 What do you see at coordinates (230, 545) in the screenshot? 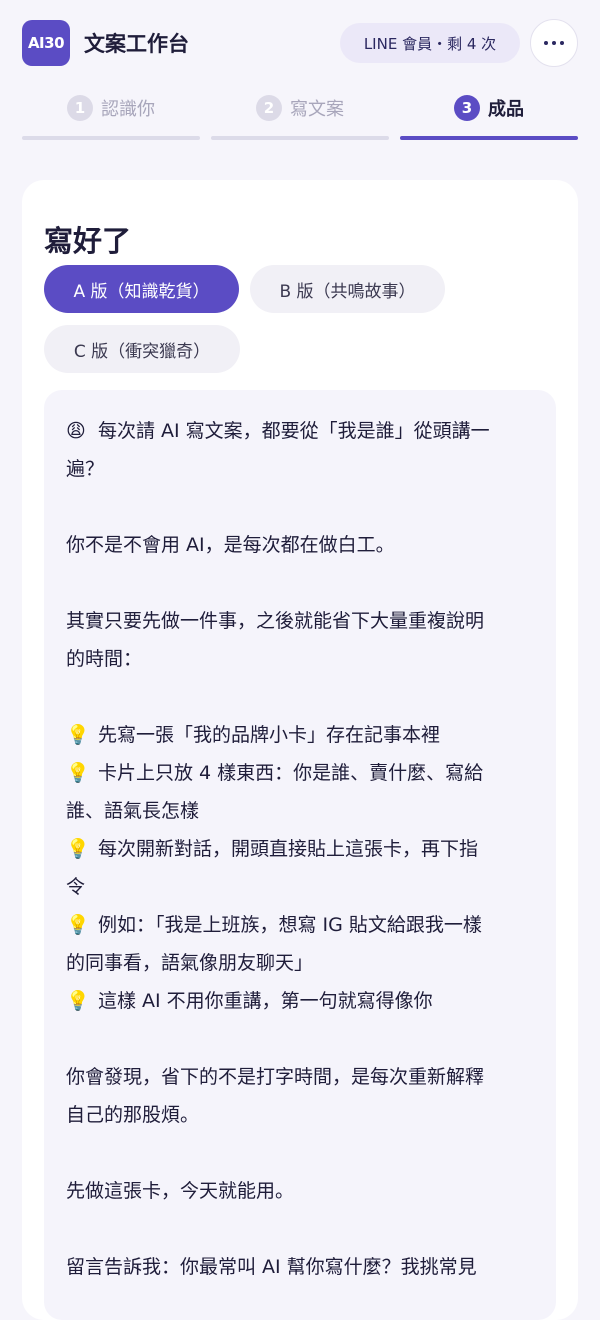
I see `copy-line-text: 你不是不會用 AI，是每次都在做白工。` at bounding box center [230, 545].